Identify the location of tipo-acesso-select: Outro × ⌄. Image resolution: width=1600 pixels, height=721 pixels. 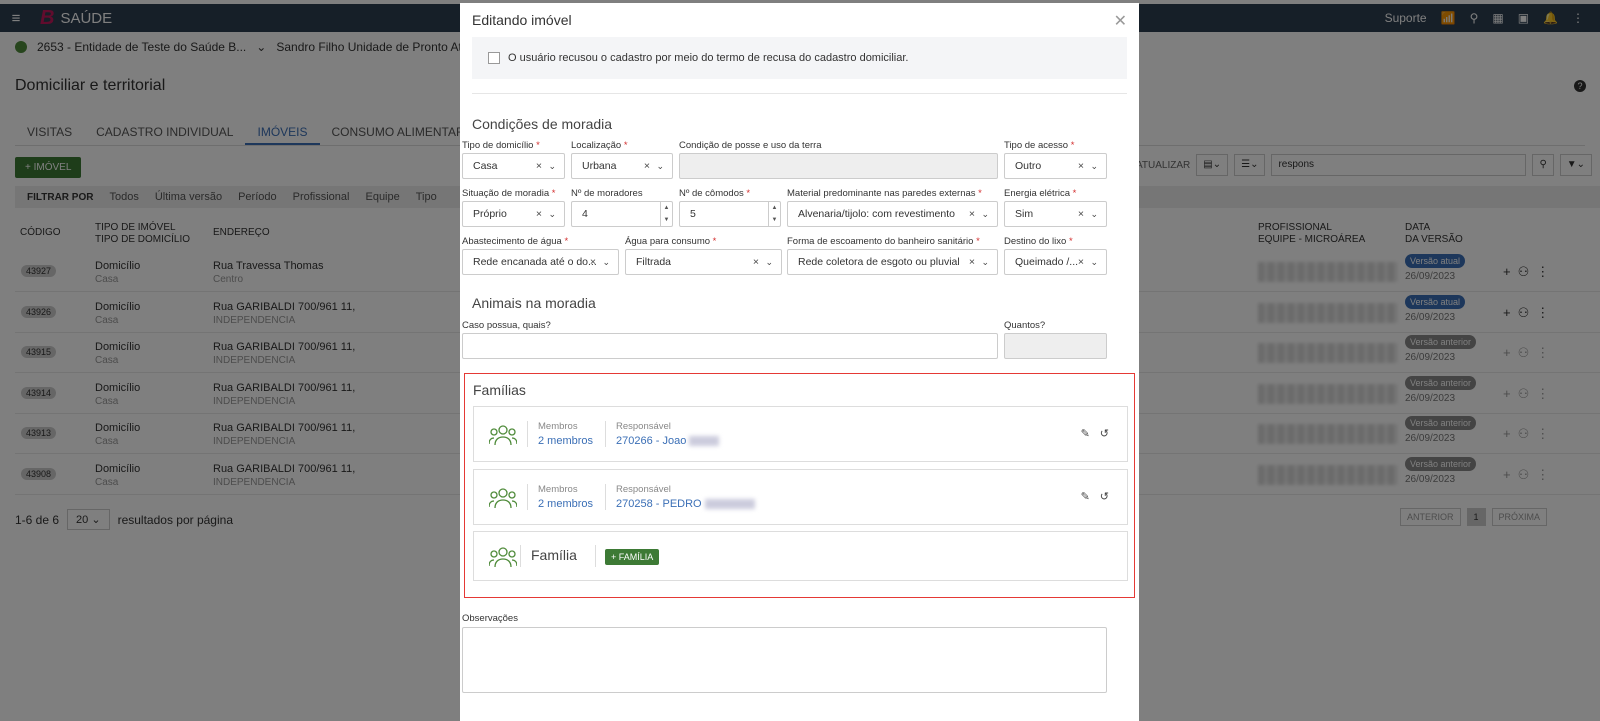
(1055, 166).